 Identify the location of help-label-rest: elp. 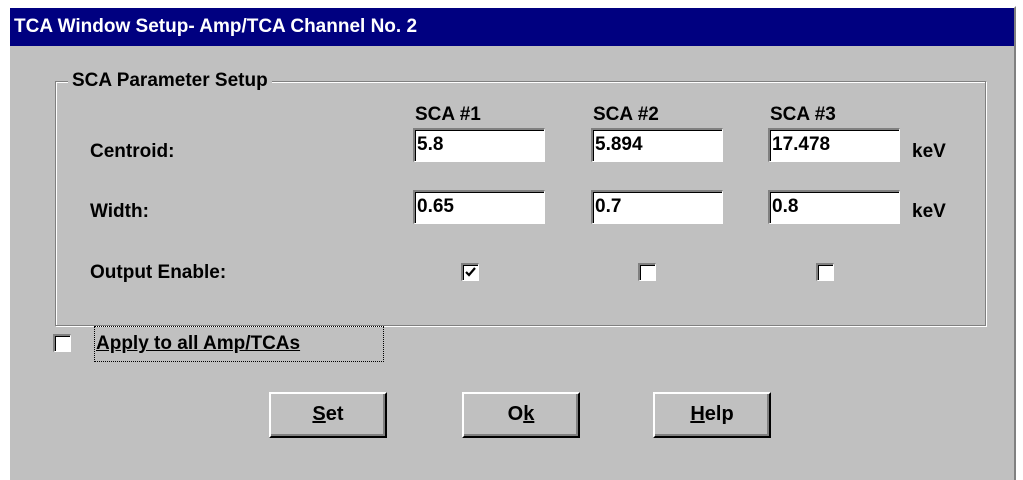
(719, 414).